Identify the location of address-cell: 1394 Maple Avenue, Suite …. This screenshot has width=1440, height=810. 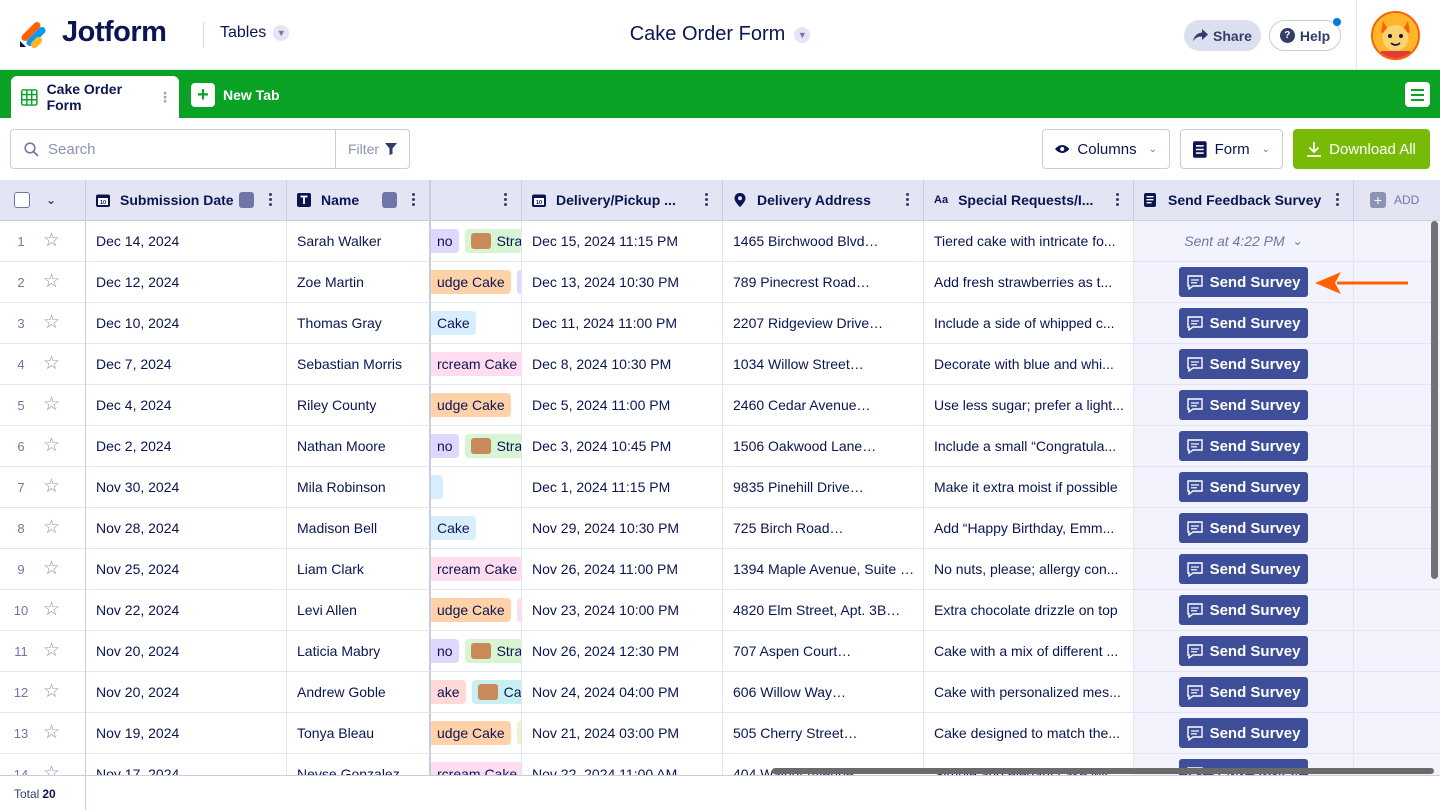
(823, 569).